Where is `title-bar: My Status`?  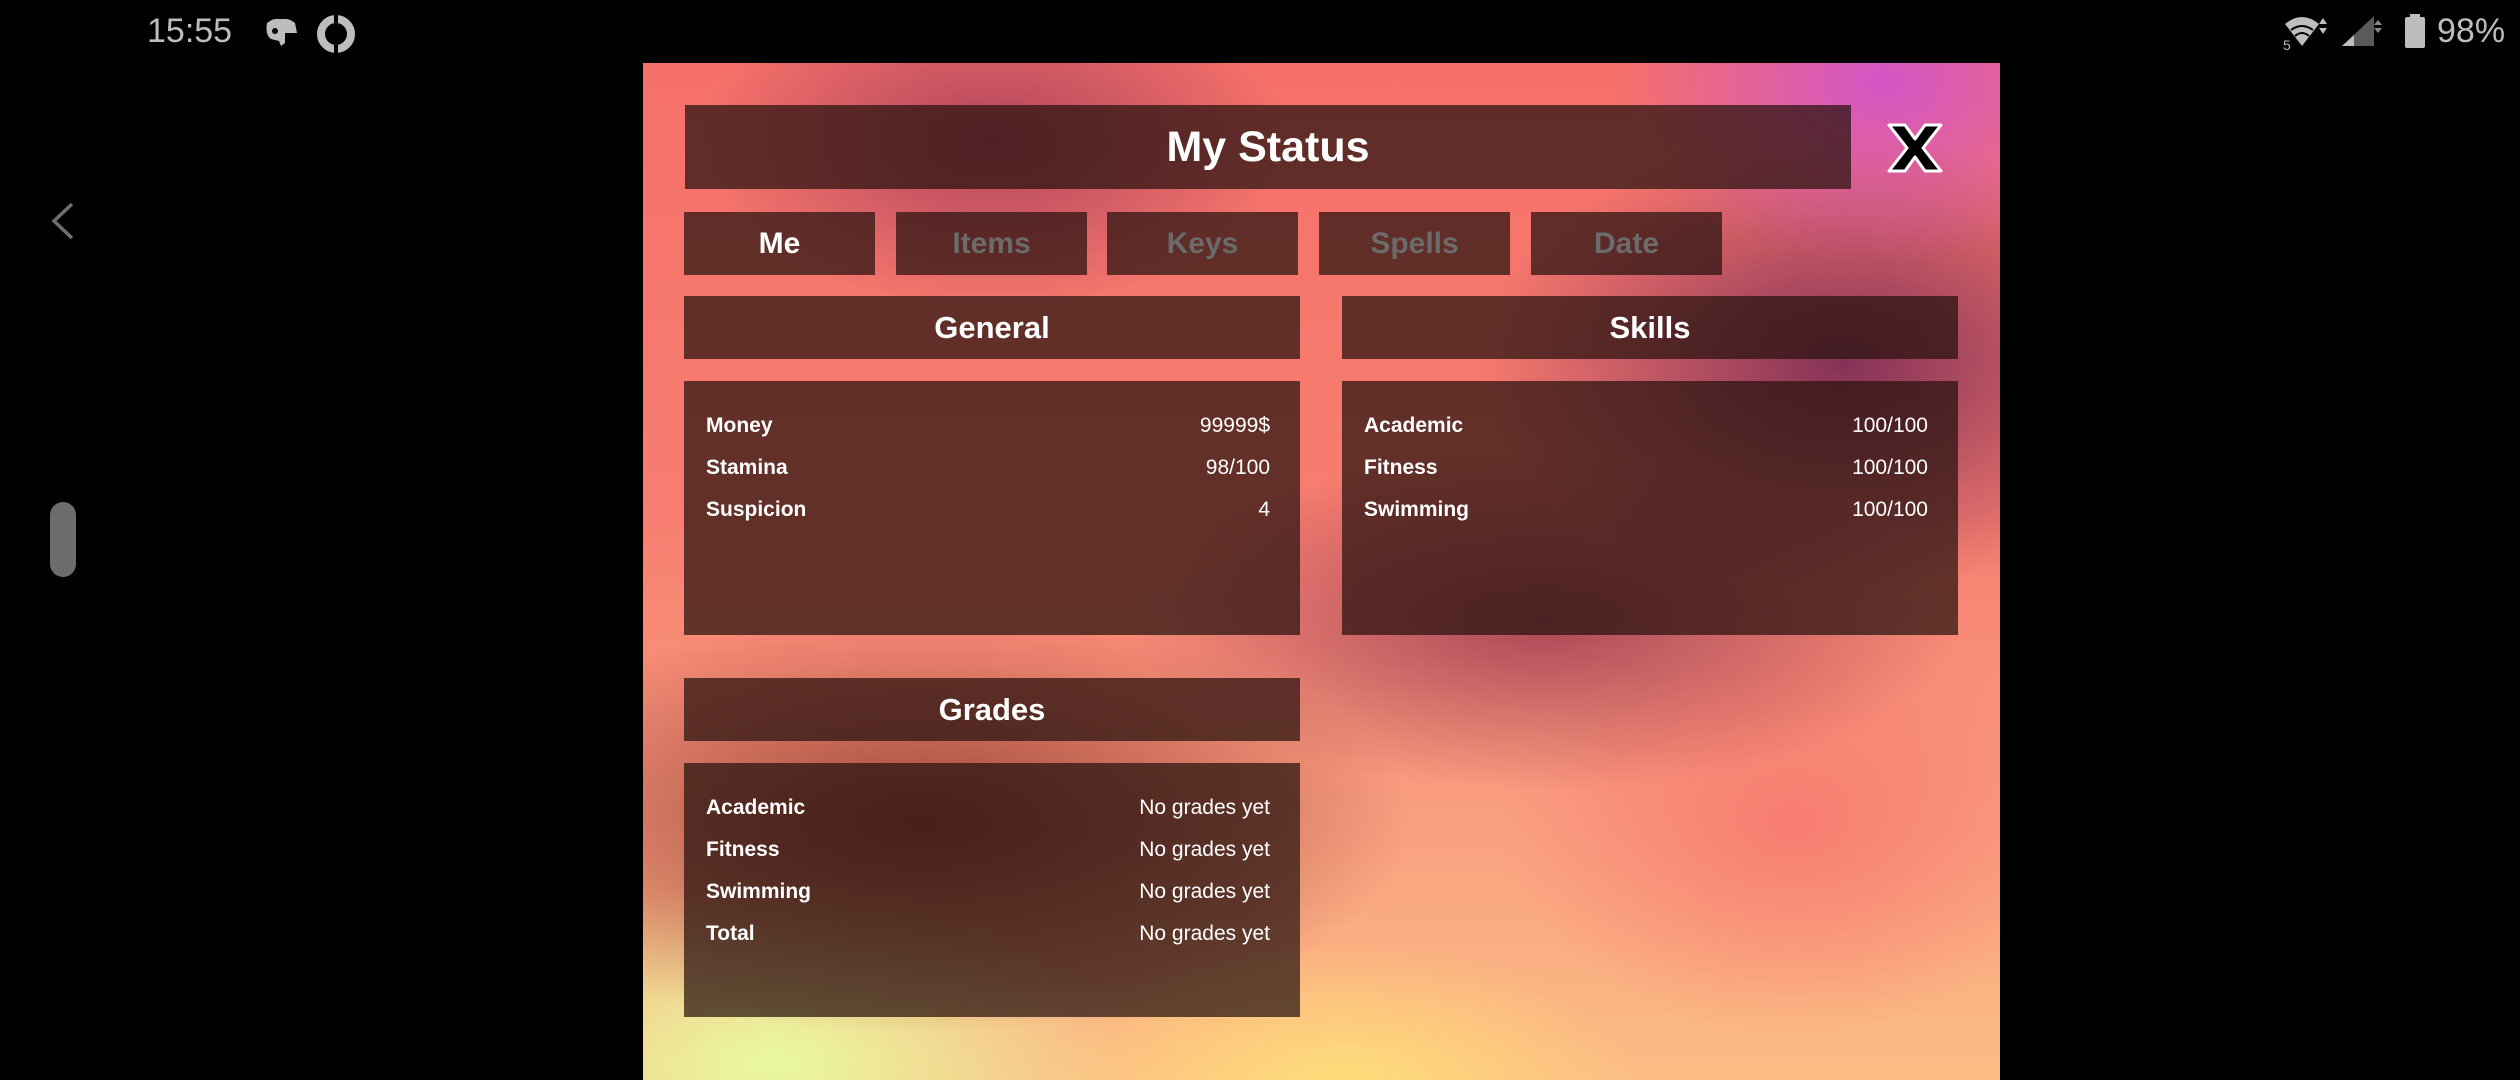 title-bar: My Status is located at coordinates (1268, 147).